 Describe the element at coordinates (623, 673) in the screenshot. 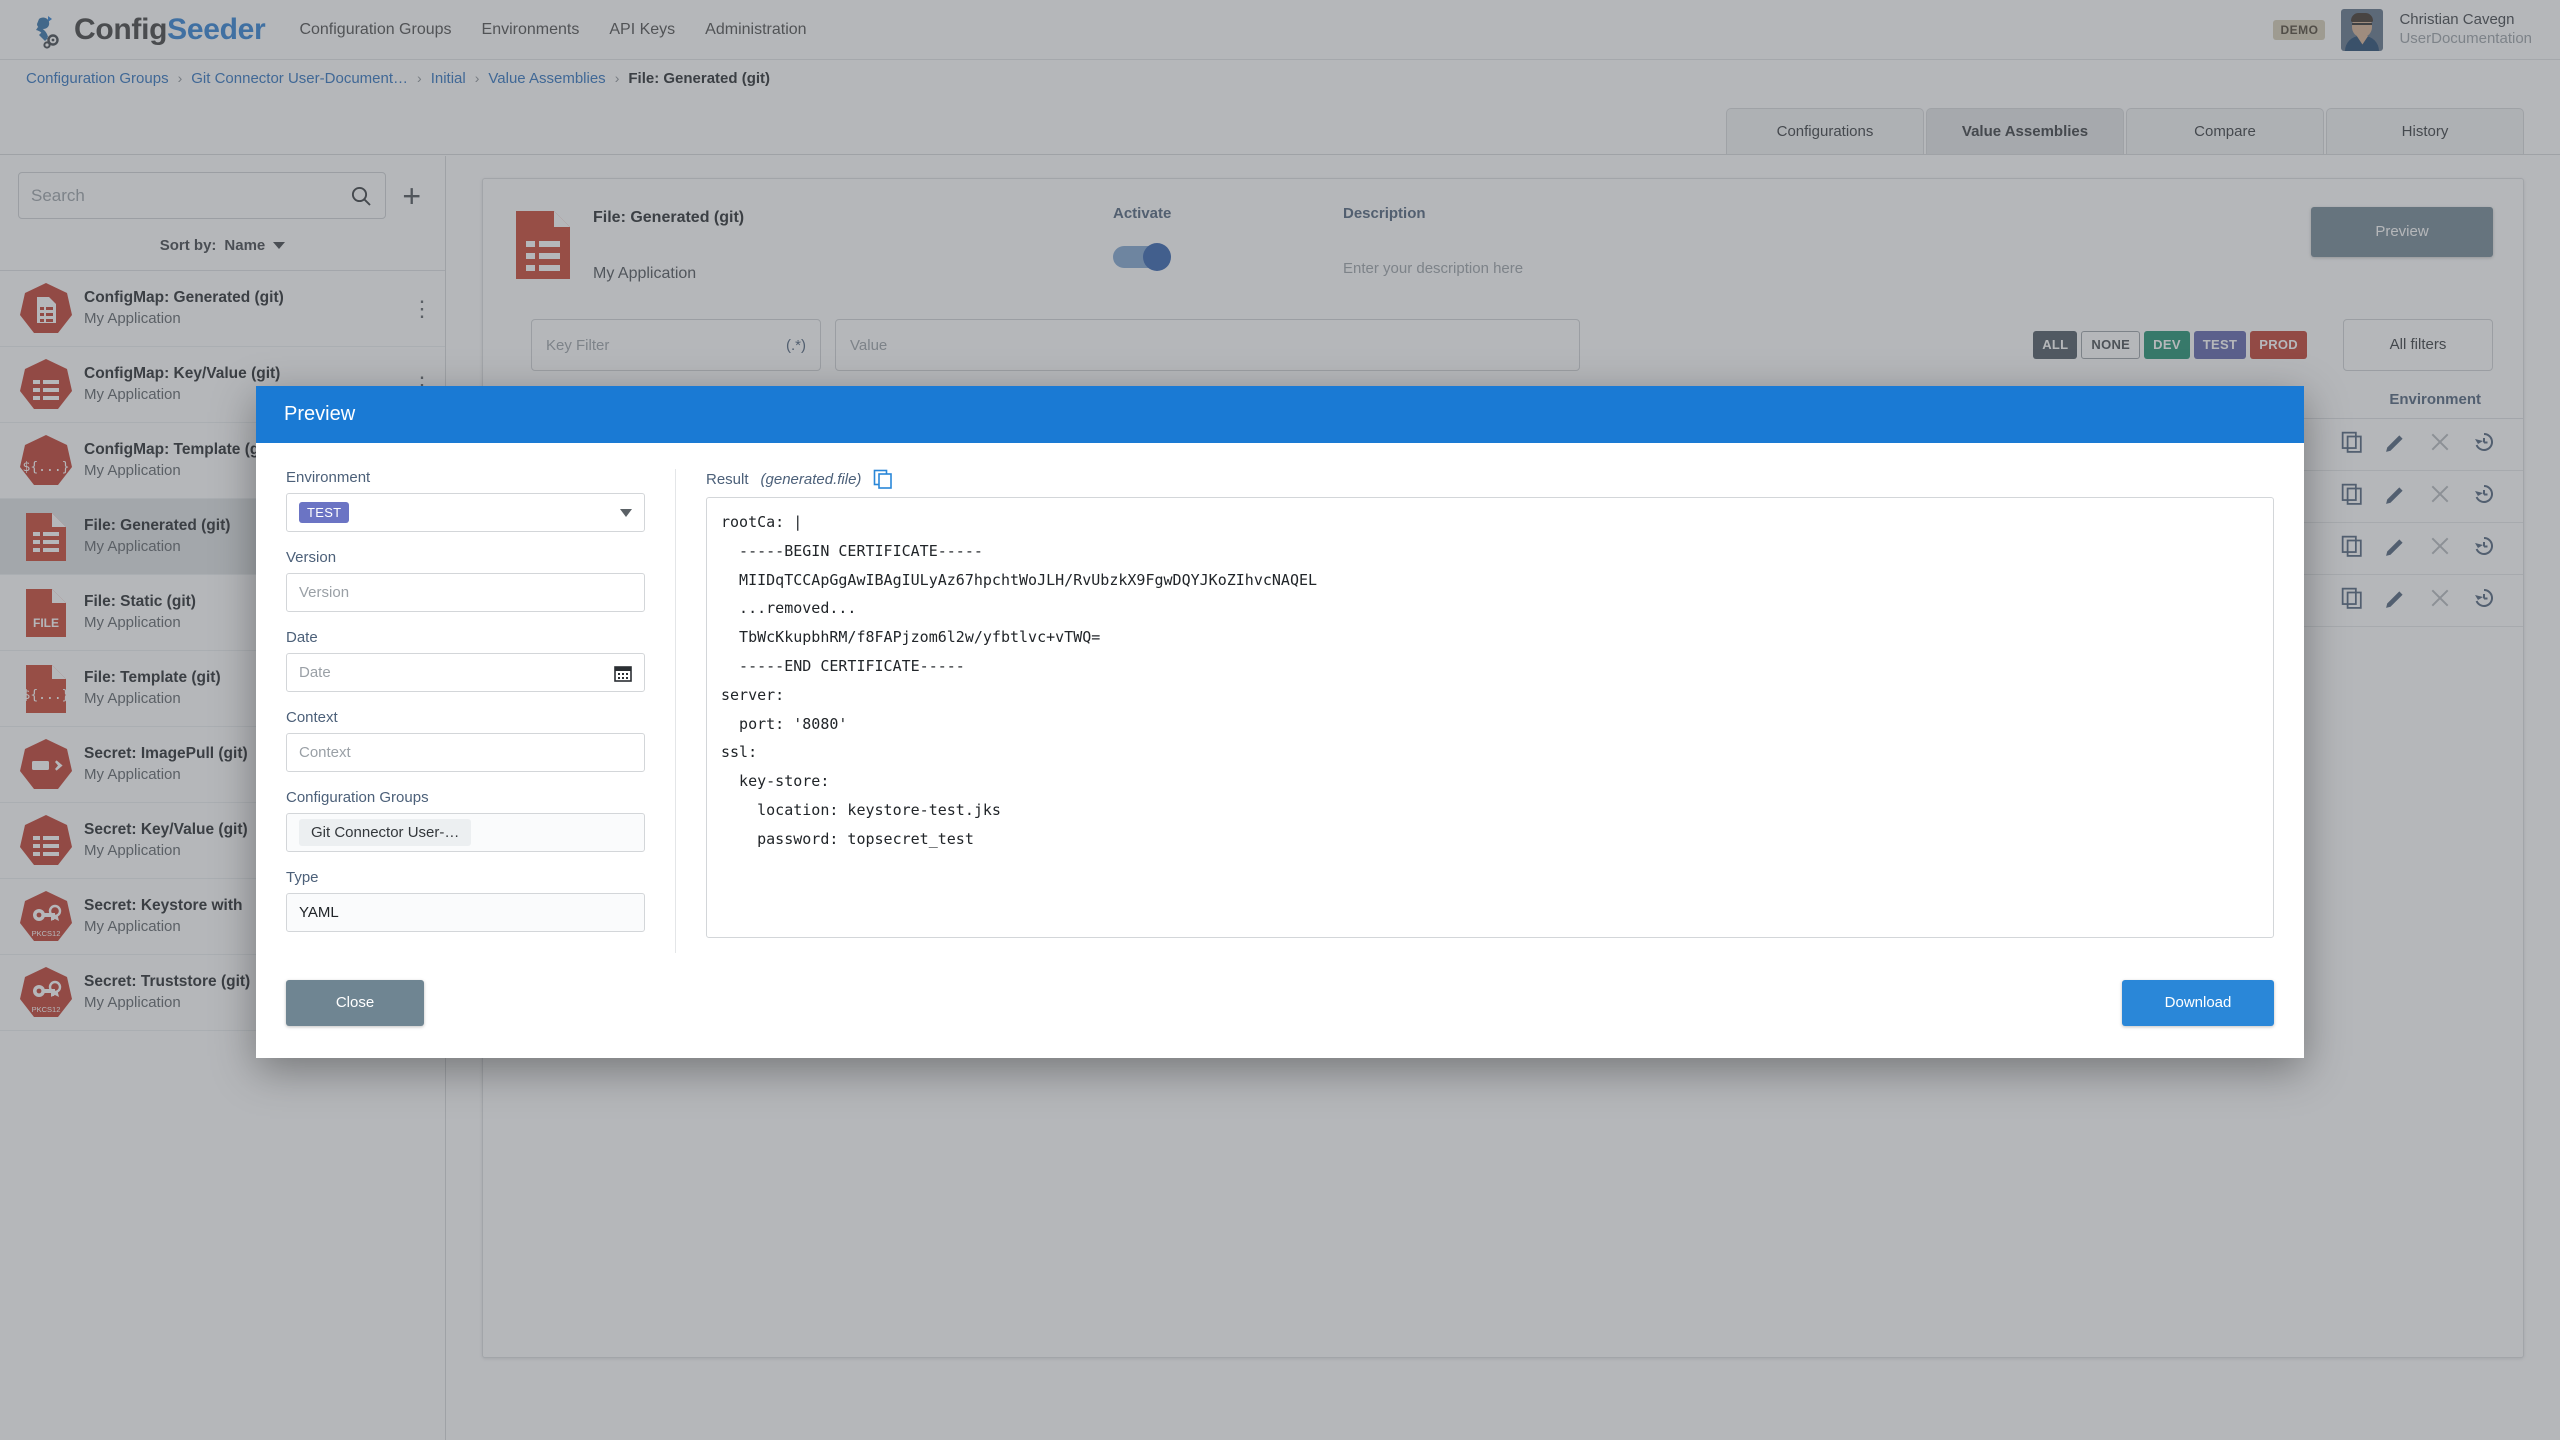

I see `calendar-icon` at that location.